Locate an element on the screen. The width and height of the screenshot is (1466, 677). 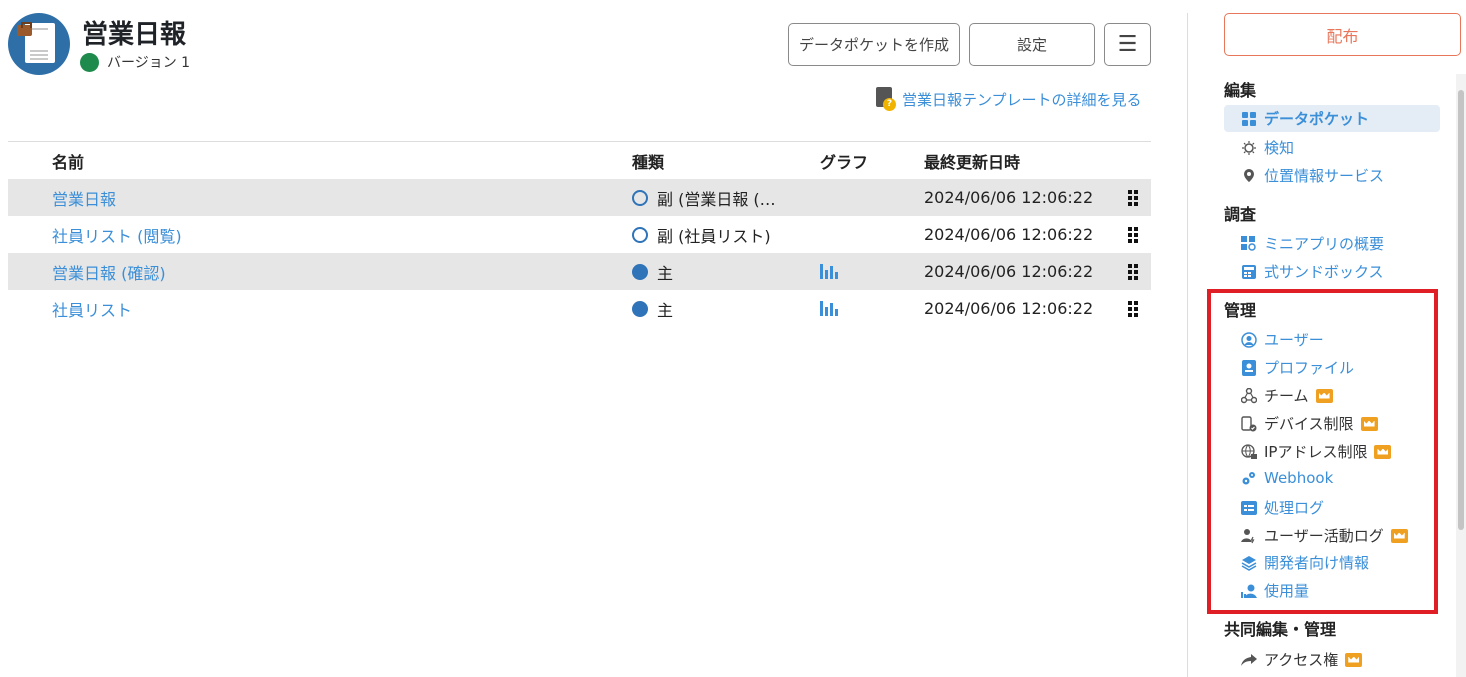
row-type-label: 副 (社員リスト) is located at coordinates (714, 236).